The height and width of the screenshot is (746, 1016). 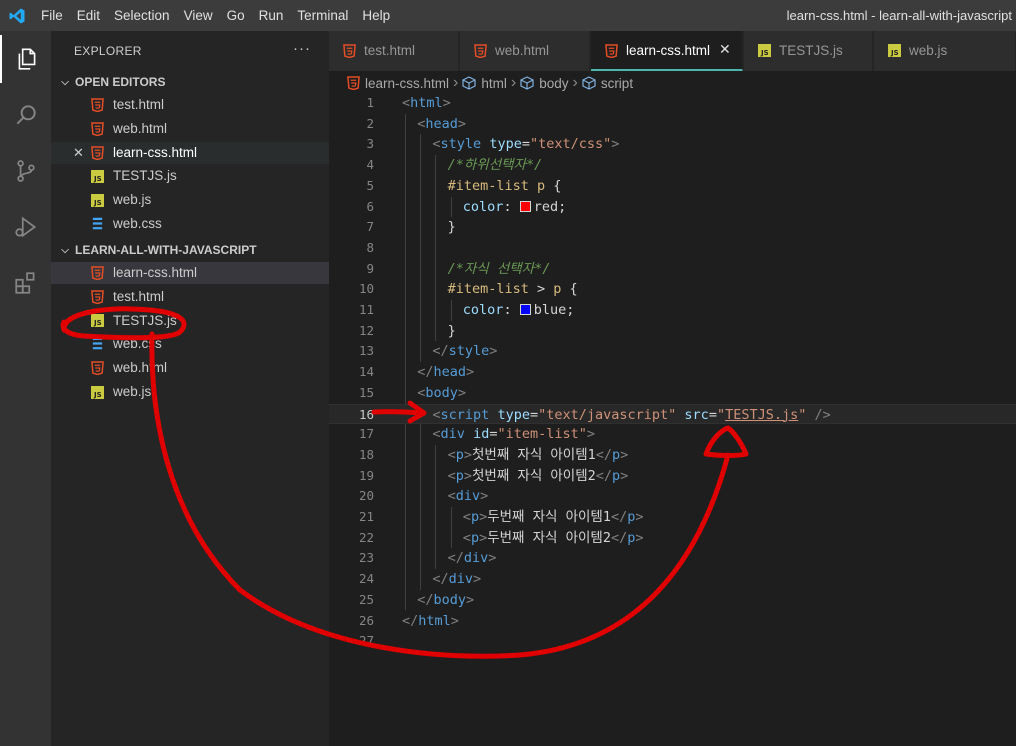 I want to click on svg-text: JS, so click(x=894, y=53).